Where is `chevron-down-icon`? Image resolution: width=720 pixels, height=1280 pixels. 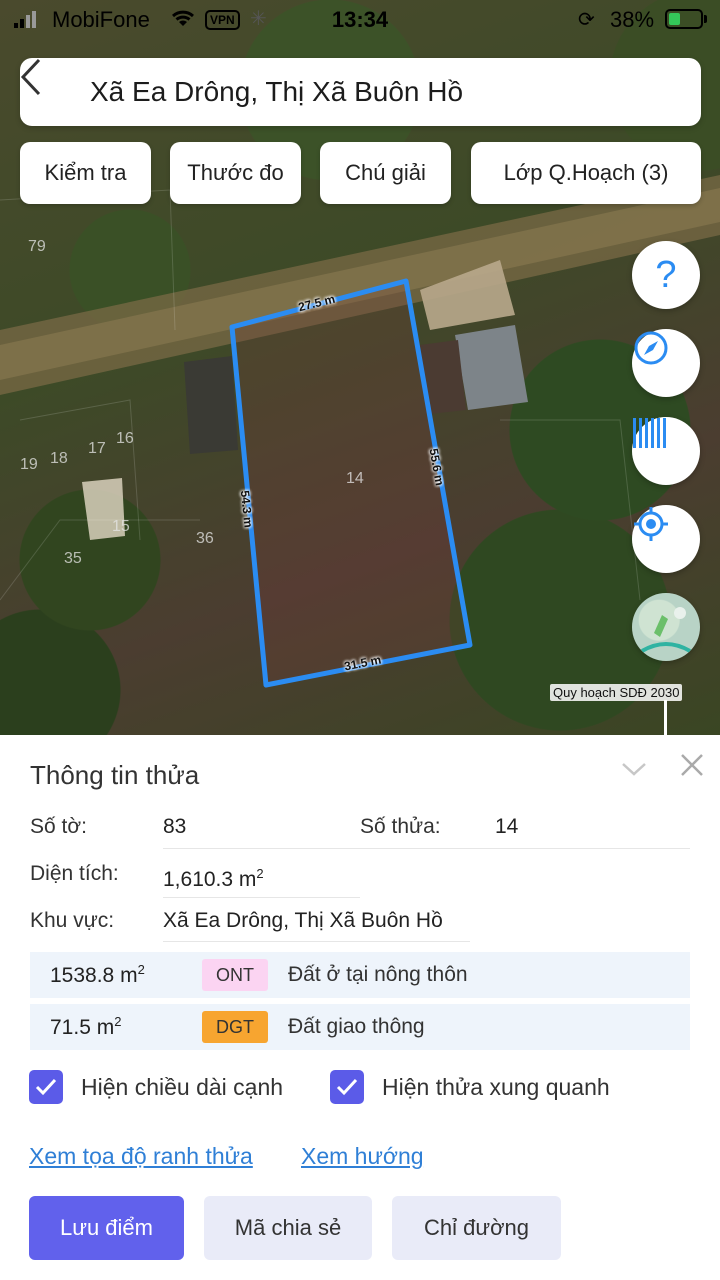
chevron-down-icon is located at coordinates (634, 769).